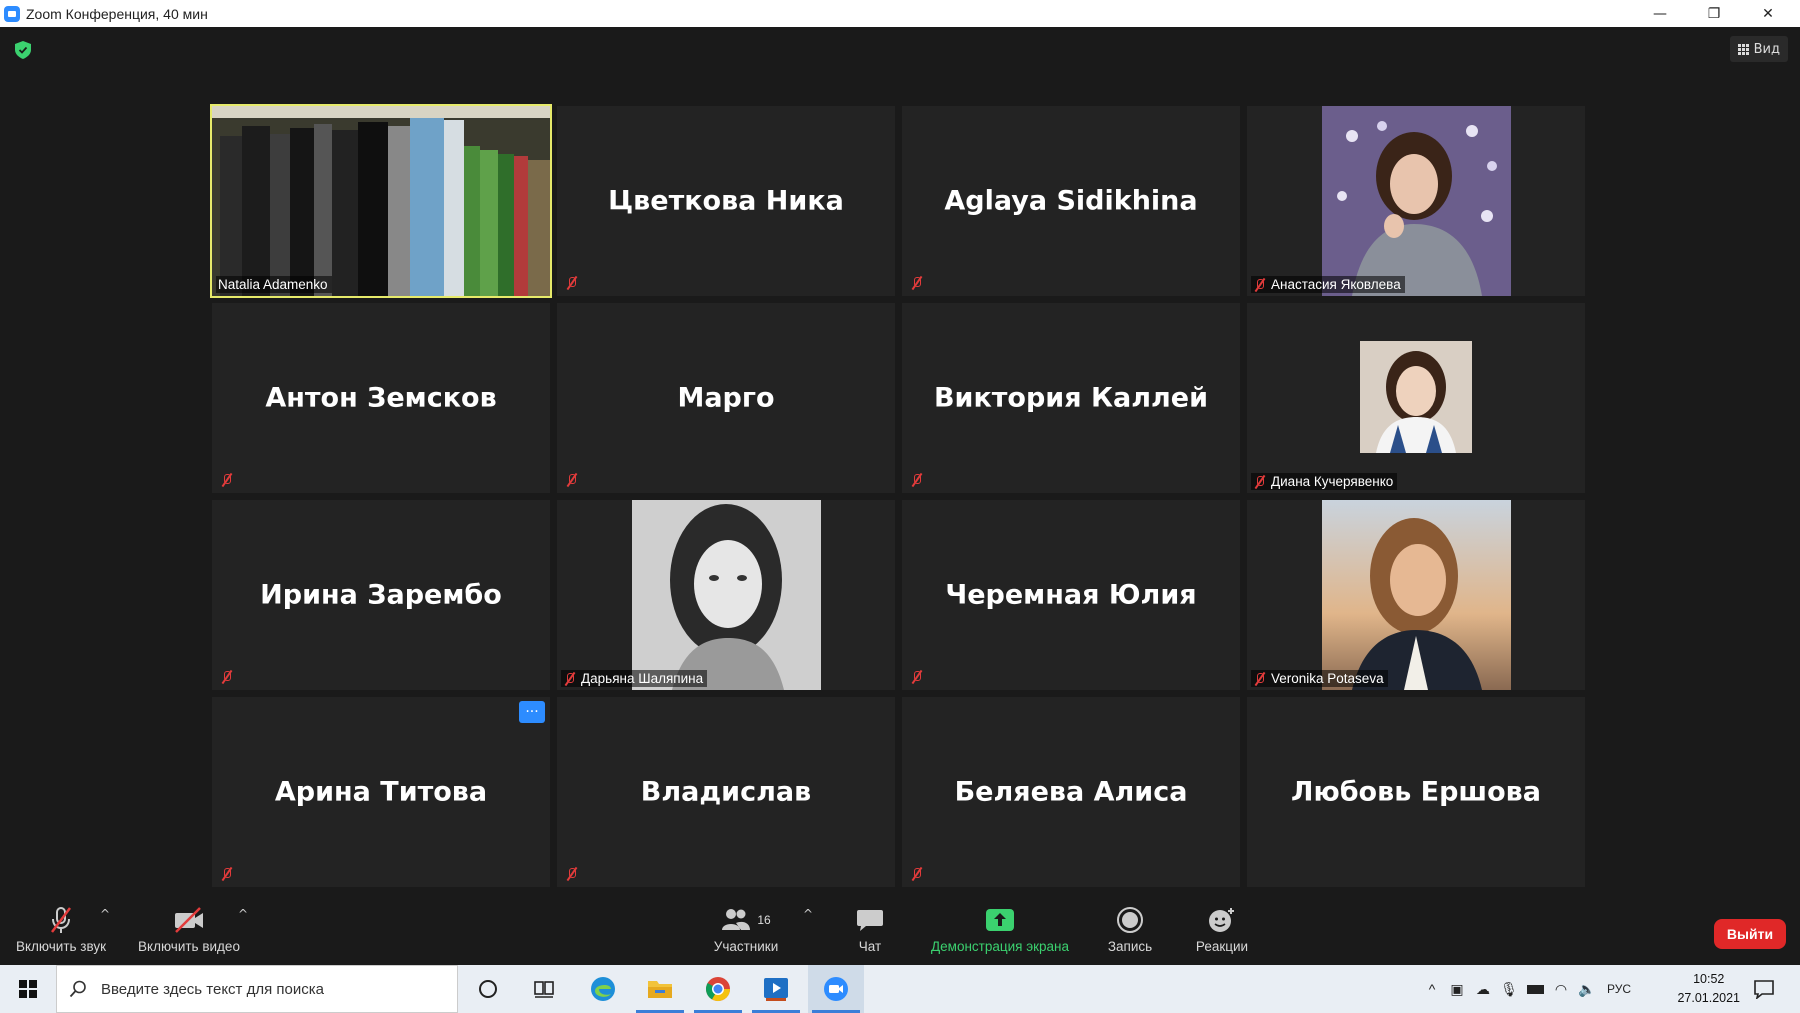  I want to click on participants-button: 16 Участники, so click(746, 929).